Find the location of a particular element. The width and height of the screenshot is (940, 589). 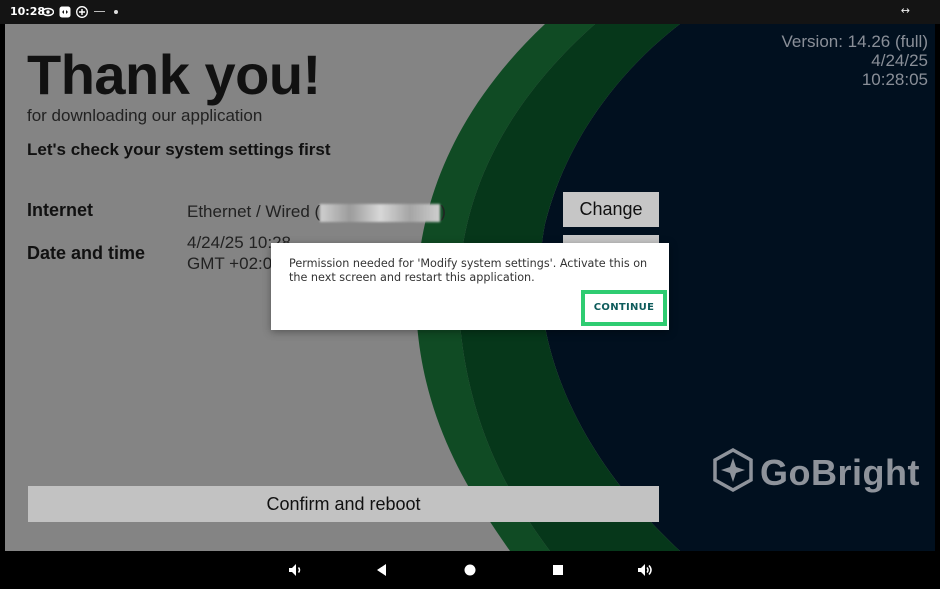

section-heading: Let's check your system settings first is located at coordinates (179, 149).